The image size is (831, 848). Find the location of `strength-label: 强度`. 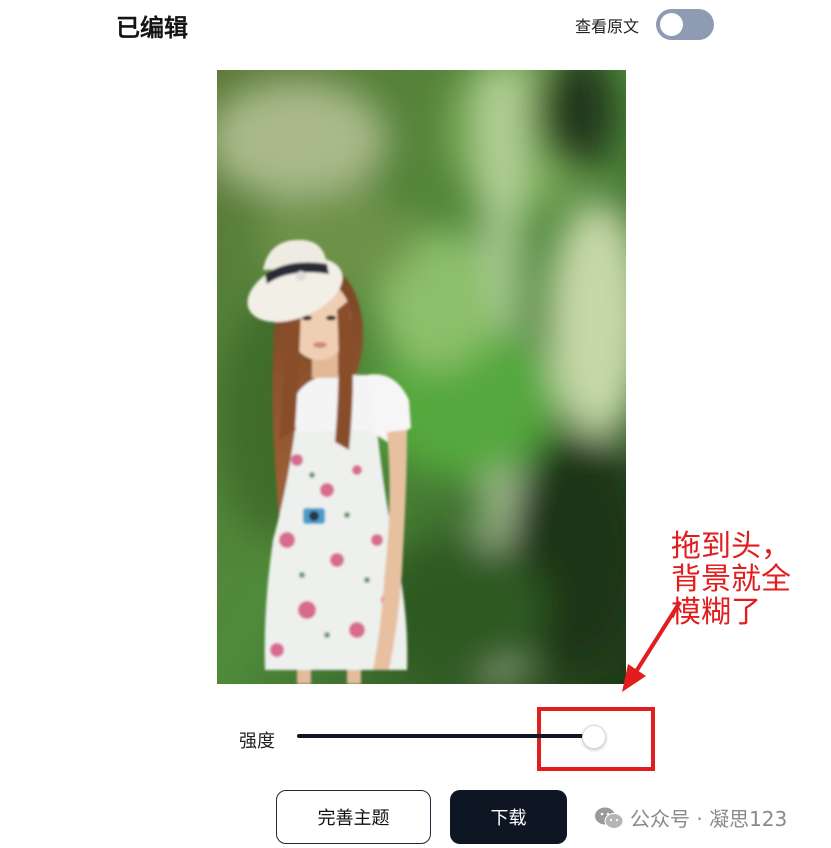

strength-label: 强度 is located at coordinates (257, 741).